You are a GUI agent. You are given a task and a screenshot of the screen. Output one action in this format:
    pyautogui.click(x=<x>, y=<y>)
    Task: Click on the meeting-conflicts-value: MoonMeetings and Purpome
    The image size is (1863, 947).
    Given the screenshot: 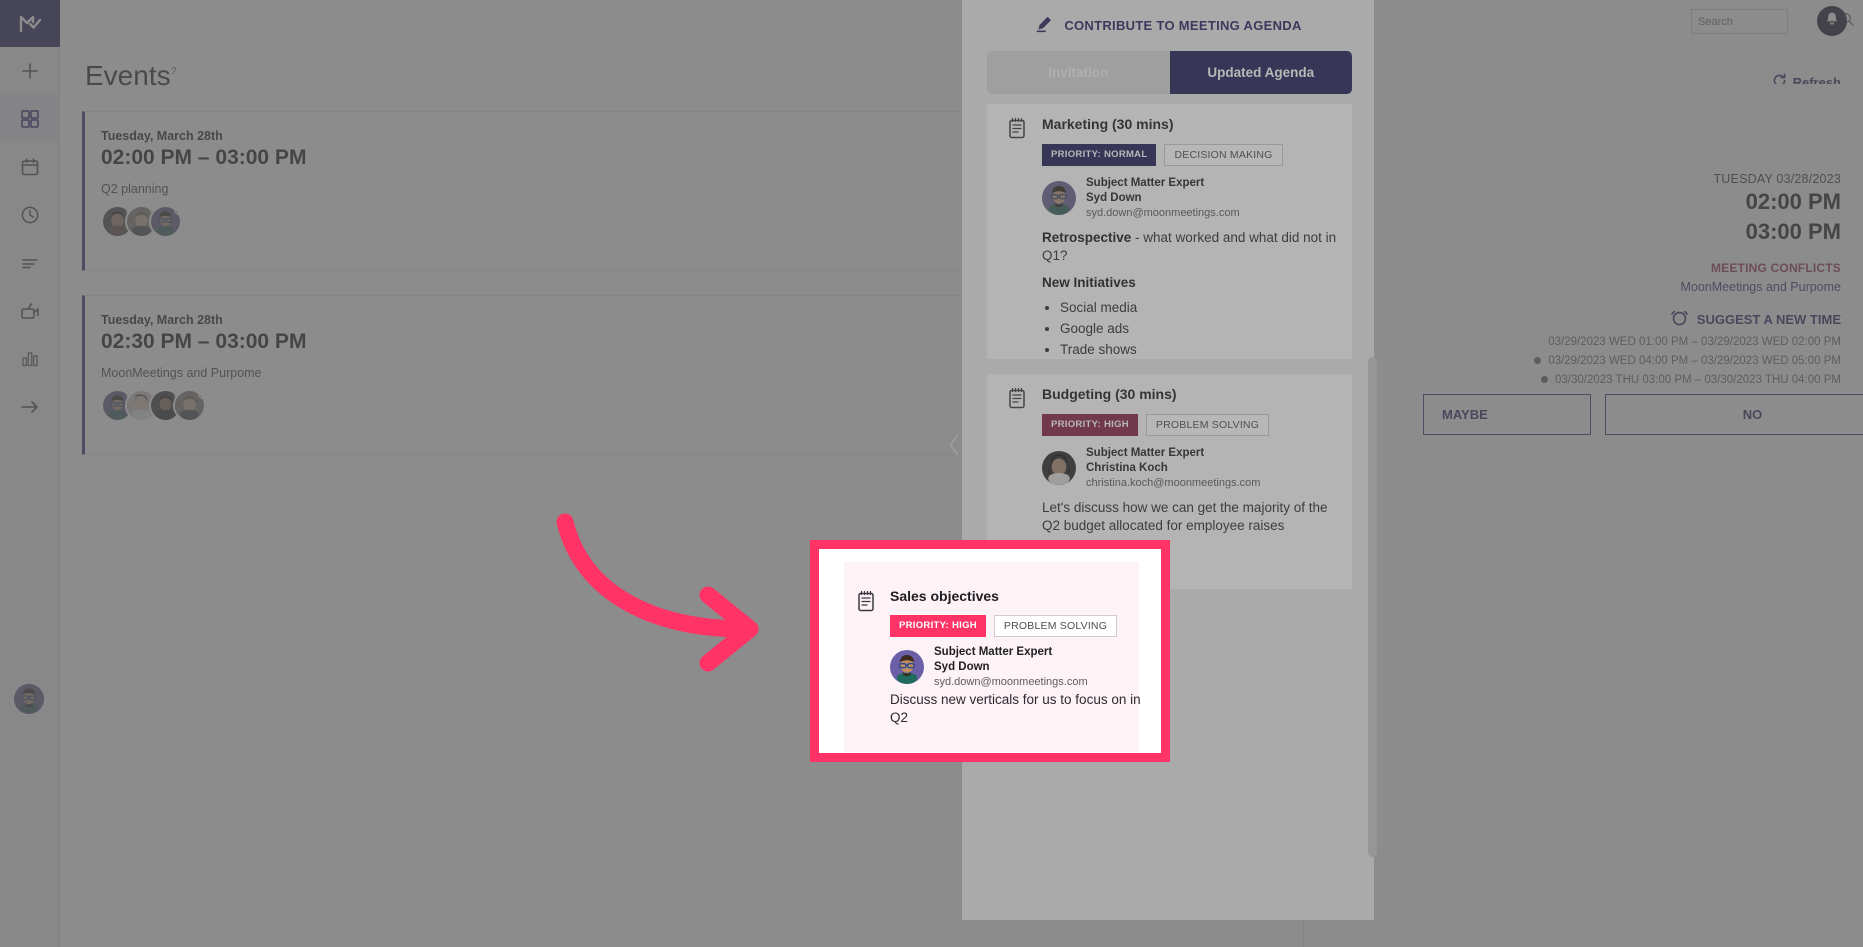 What is the action you would take?
    pyautogui.click(x=1760, y=287)
    